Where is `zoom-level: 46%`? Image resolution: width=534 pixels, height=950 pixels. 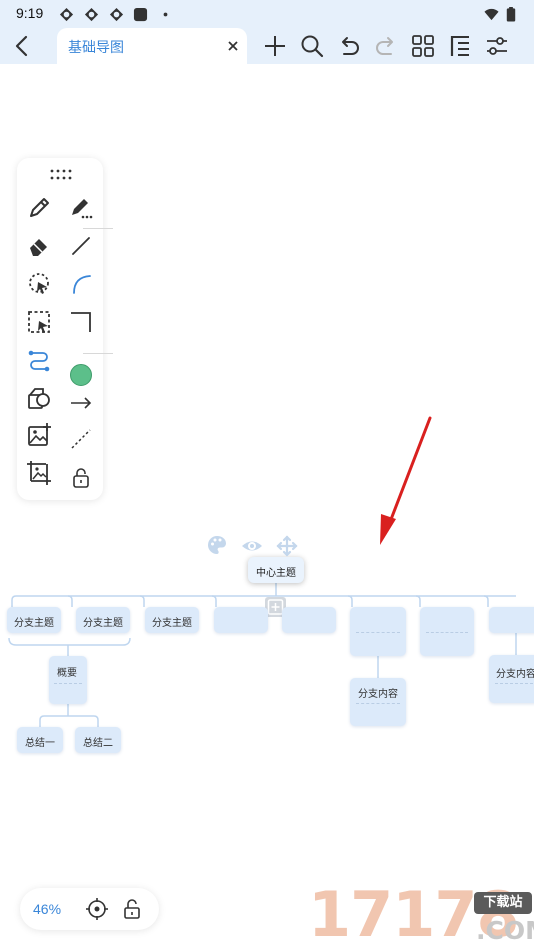 zoom-level: 46% is located at coordinates (47, 909).